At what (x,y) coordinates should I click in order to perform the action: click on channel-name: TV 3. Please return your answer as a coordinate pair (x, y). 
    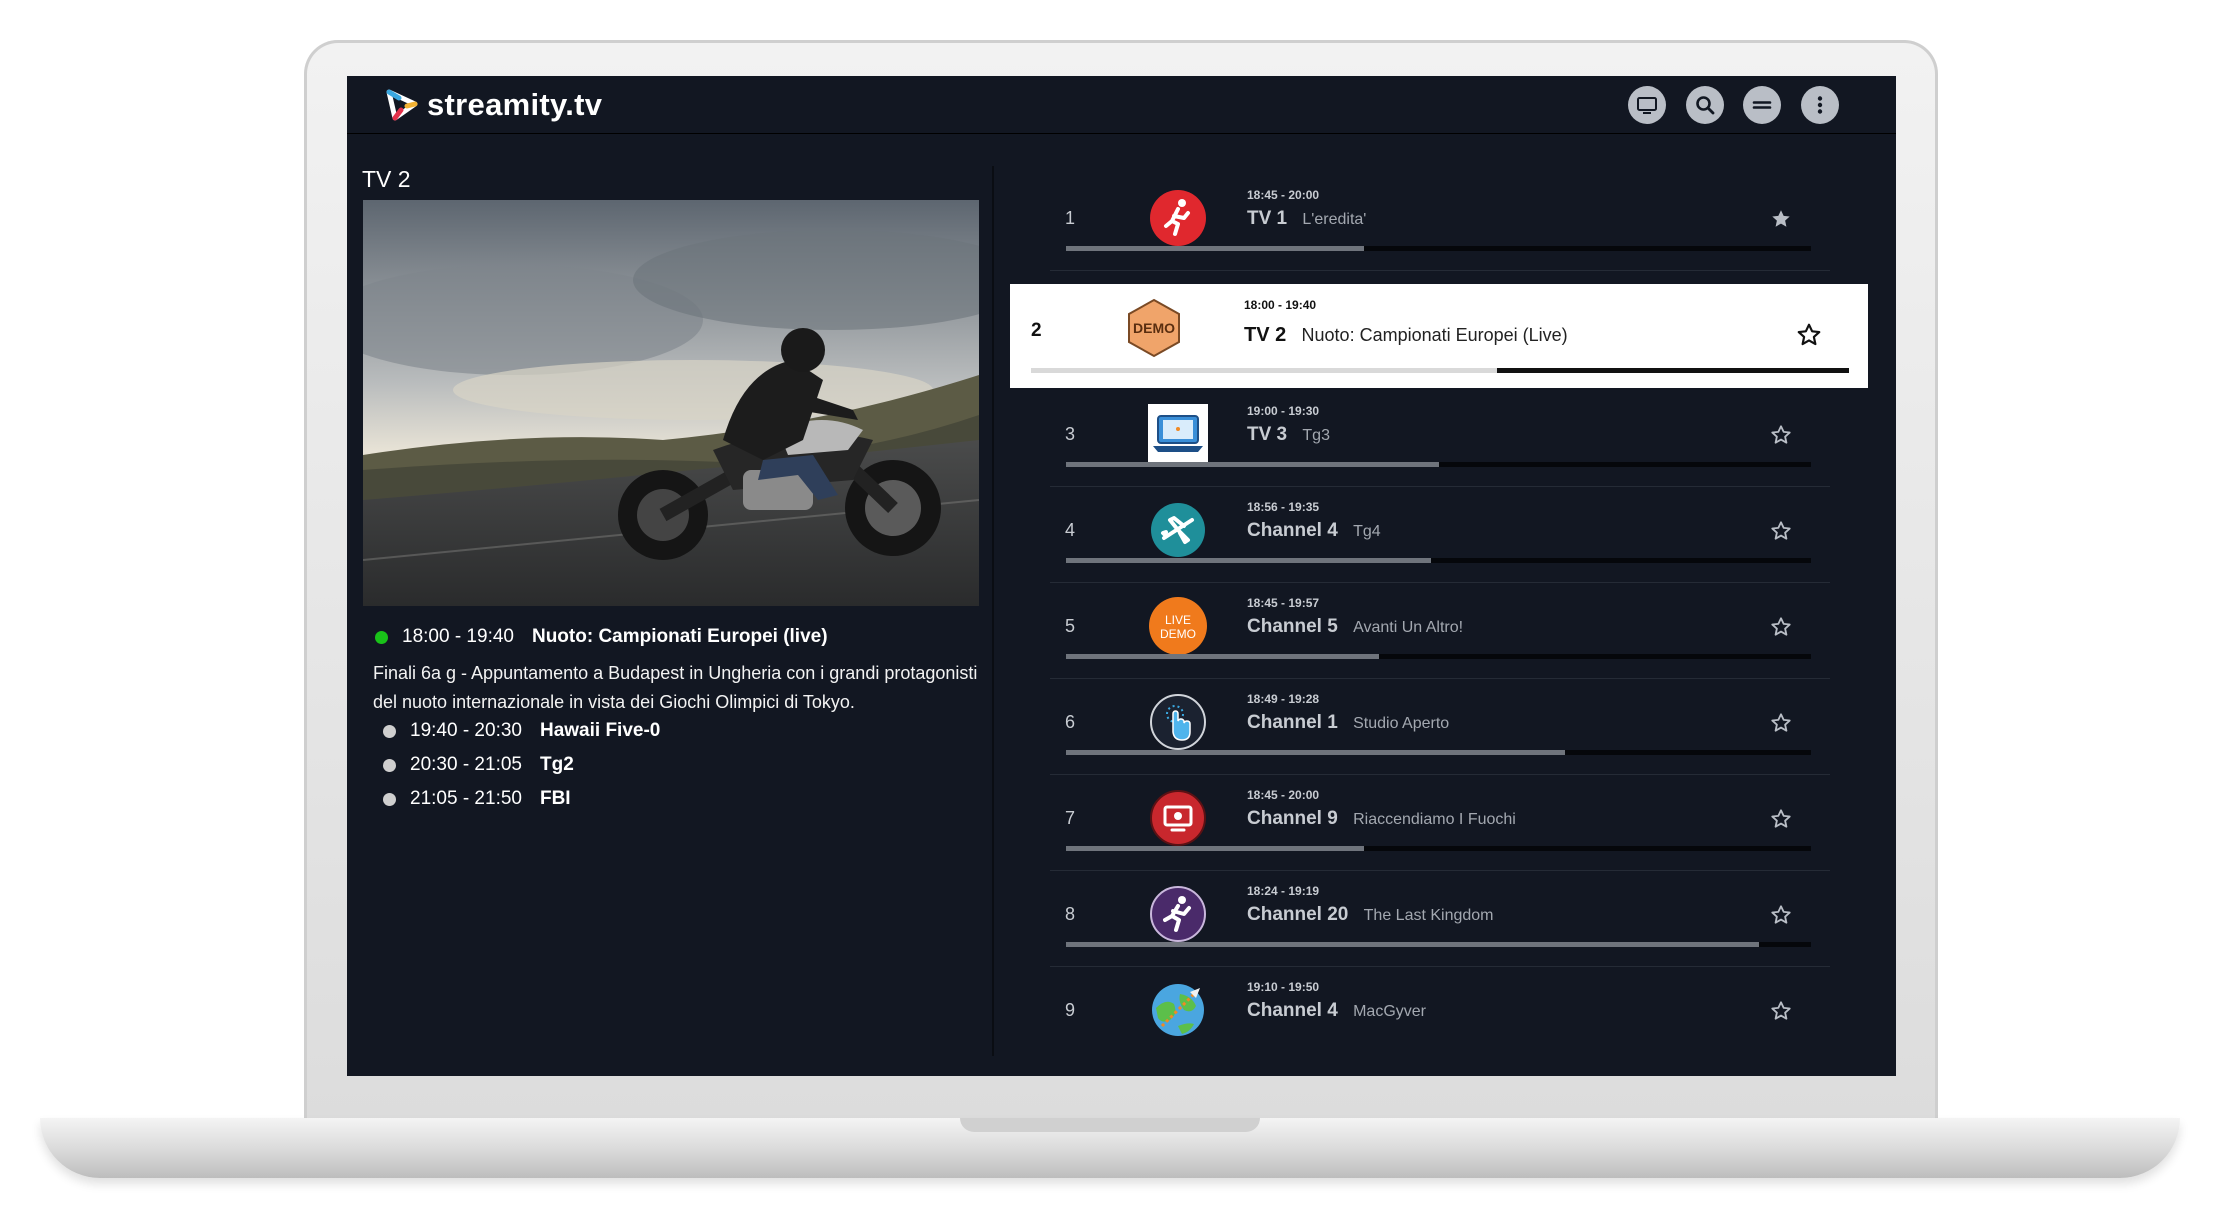
    Looking at the image, I should click on (1267, 434).